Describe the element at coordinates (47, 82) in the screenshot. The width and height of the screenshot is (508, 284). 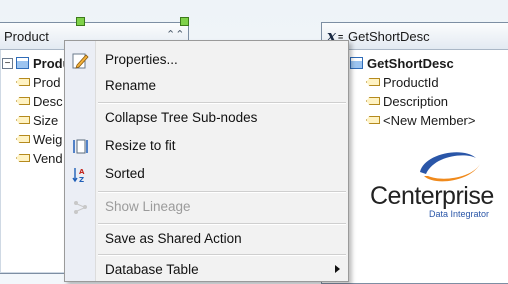
I see `field-label: Prod` at that location.